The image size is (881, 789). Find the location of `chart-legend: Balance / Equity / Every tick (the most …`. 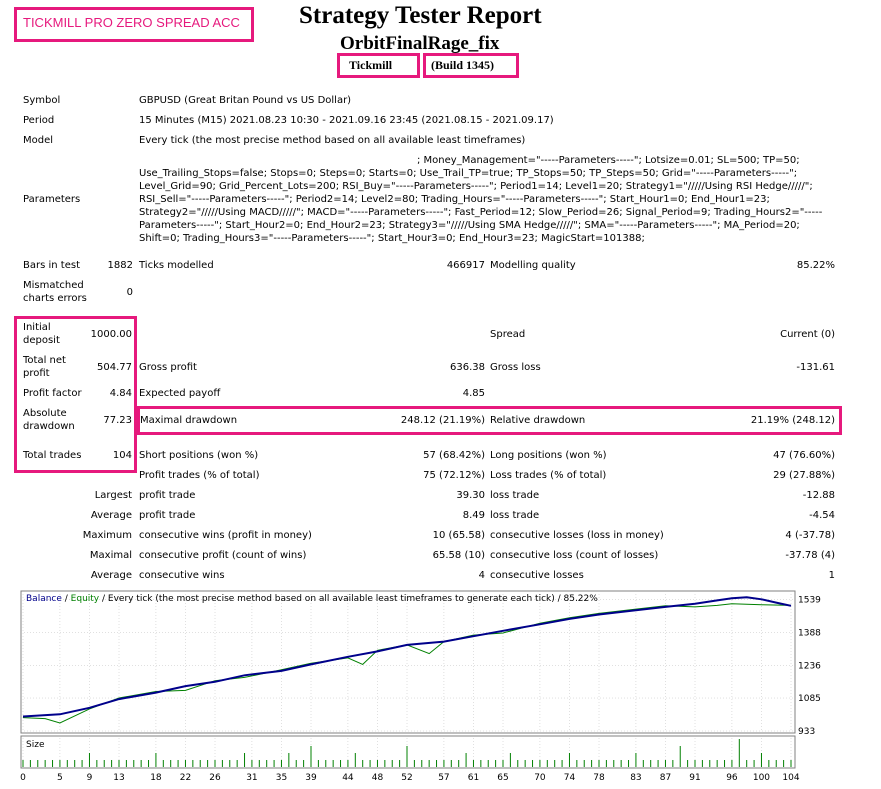

chart-legend: Balance / Equity / Every tick (the most … is located at coordinates (312, 599).